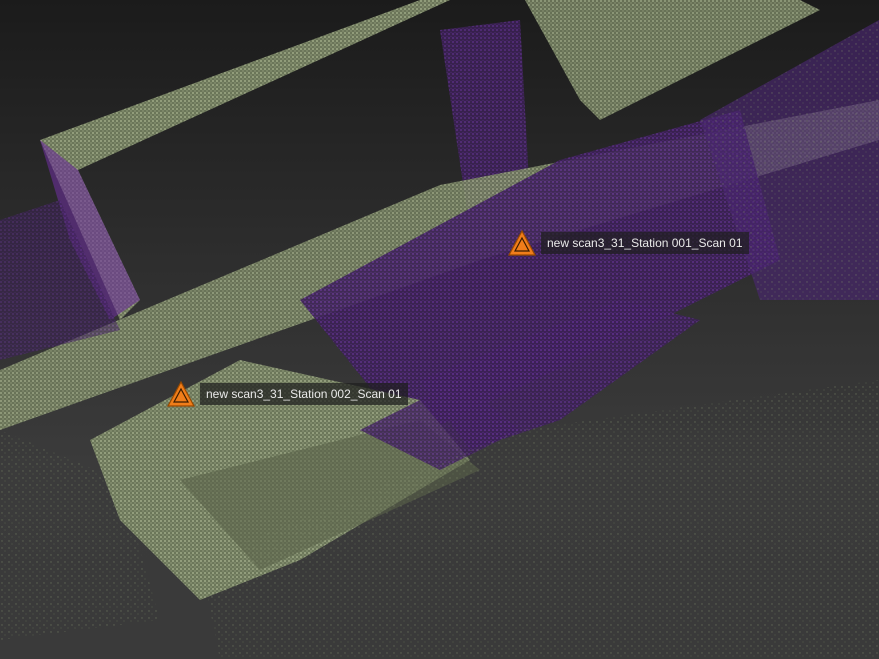 The width and height of the screenshot is (879, 659). What do you see at coordinates (645, 243) in the screenshot?
I see `scan-station-label: new scan3_31_Station 001_Scan 01` at bounding box center [645, 243].